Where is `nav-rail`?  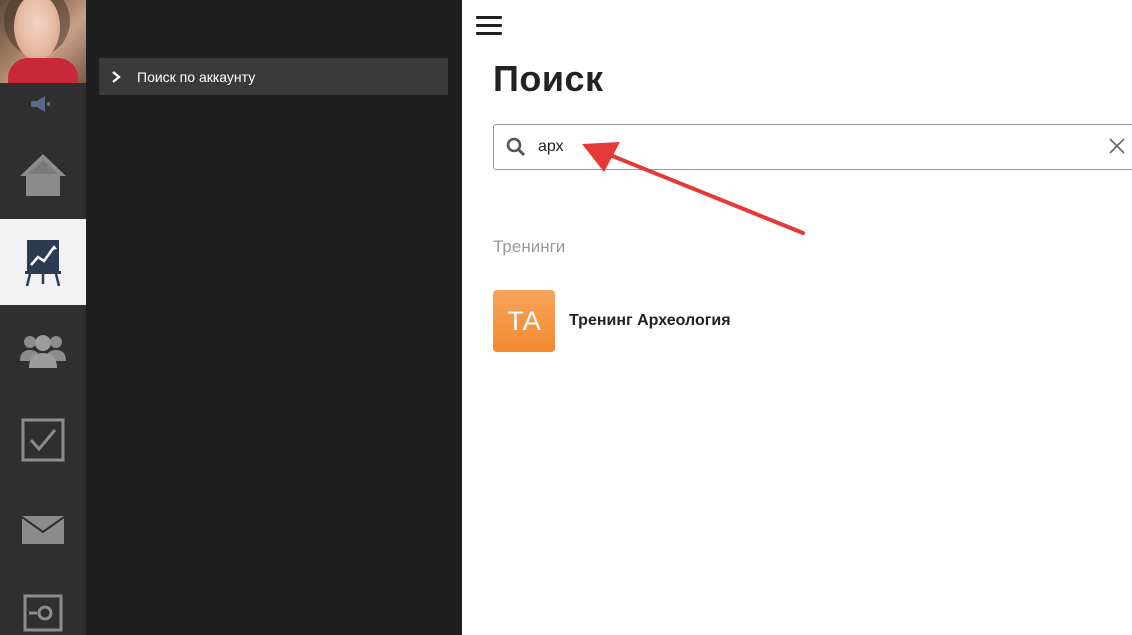
nav-rail is located at coordinates (43, 317).